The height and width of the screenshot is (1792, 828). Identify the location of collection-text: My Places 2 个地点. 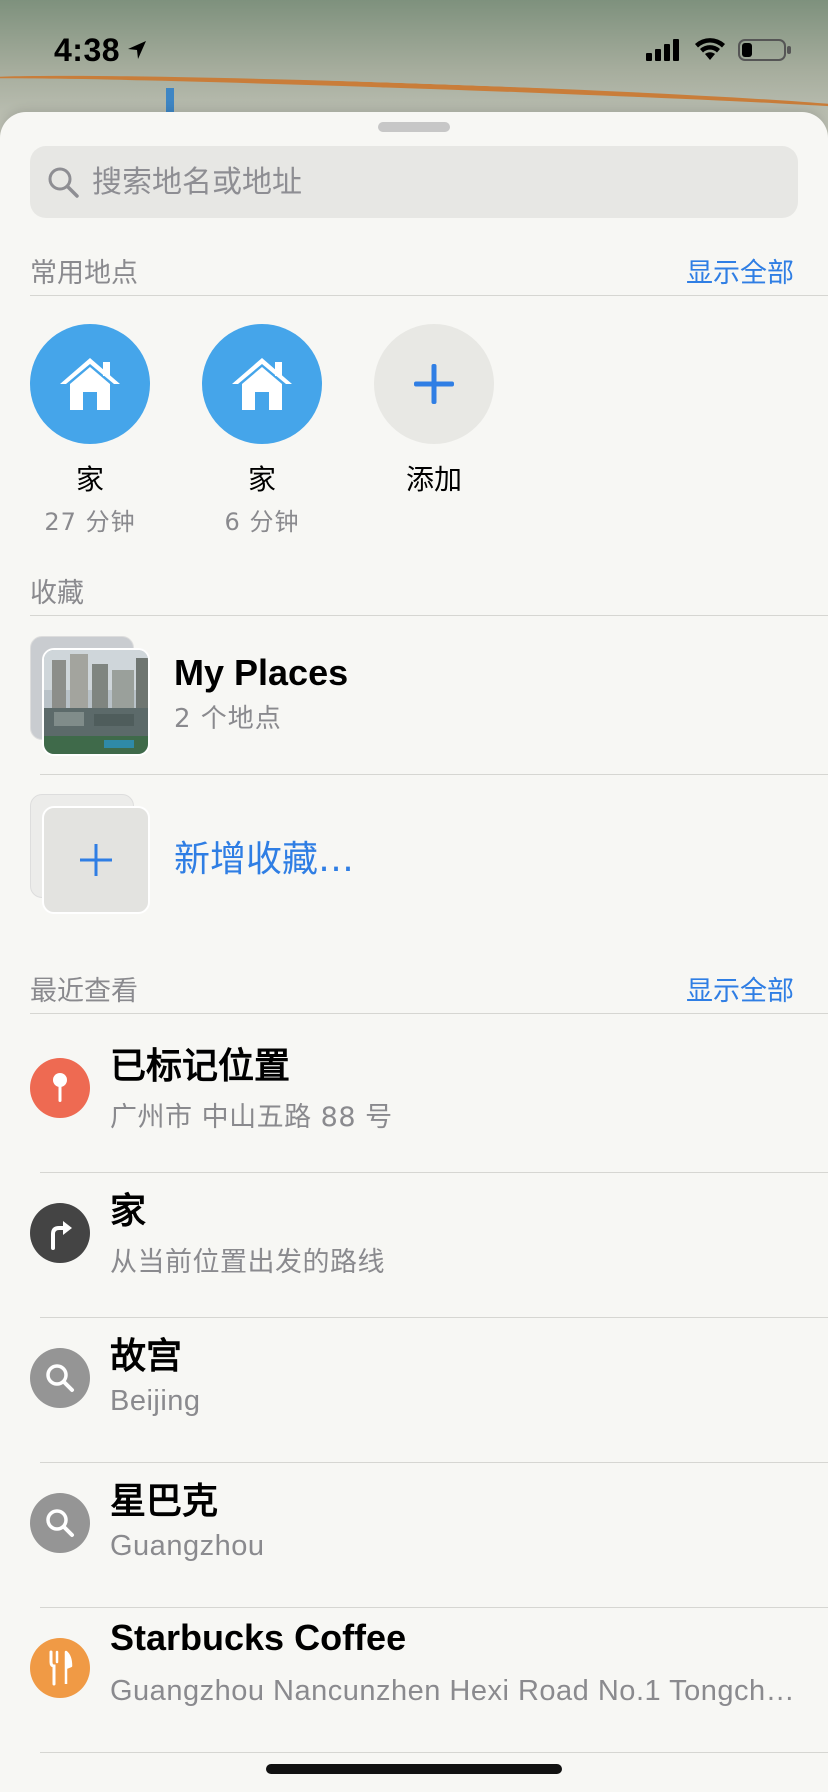
(261, 693).